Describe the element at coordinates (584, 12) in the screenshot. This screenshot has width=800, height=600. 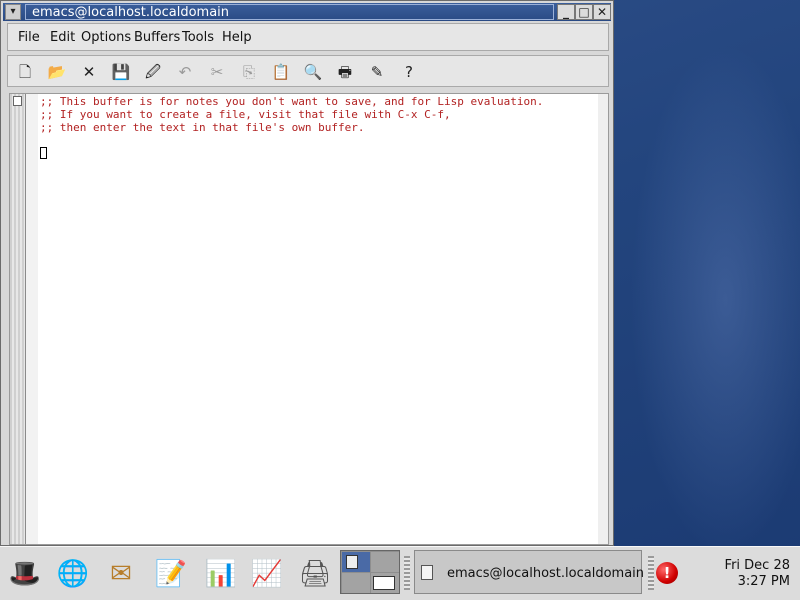
I see `maximize-button: □` at that location.